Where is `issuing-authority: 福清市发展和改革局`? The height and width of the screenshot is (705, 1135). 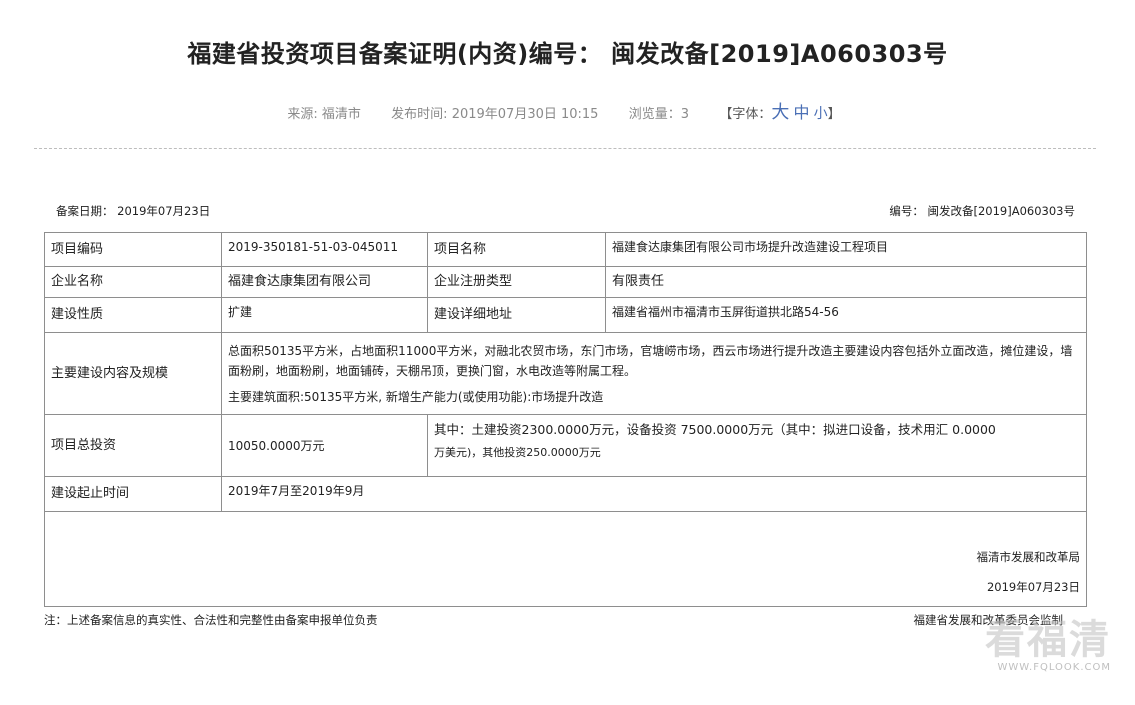
issuing-authority: 福清市发展和改革局 is located at coordinates (1028, 557).